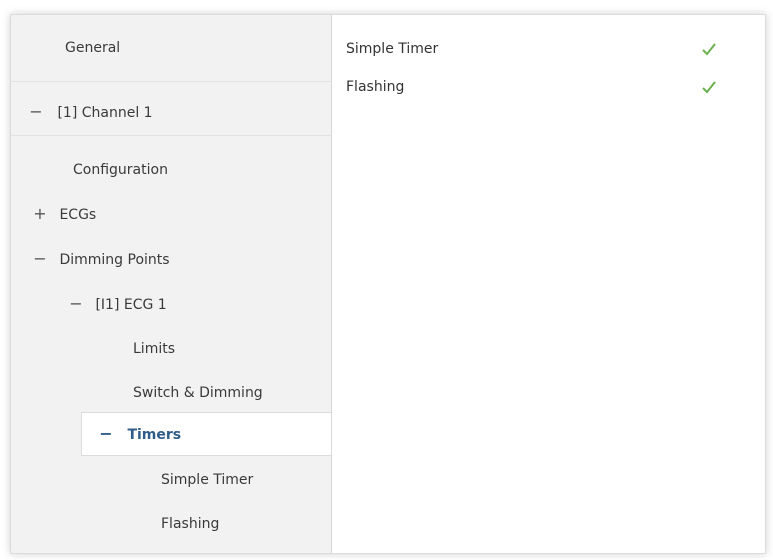 This screenshot has height=560, width=773. I want to click on tree-item-configuration: Configuration, so click(120, 170).